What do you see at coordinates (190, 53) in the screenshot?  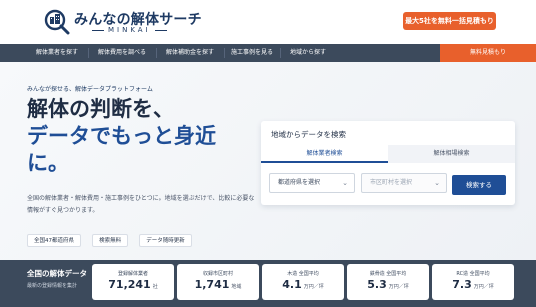 I see `nav-item-subsidies: 解体補助金を探す` at bounding box center [190, 53].